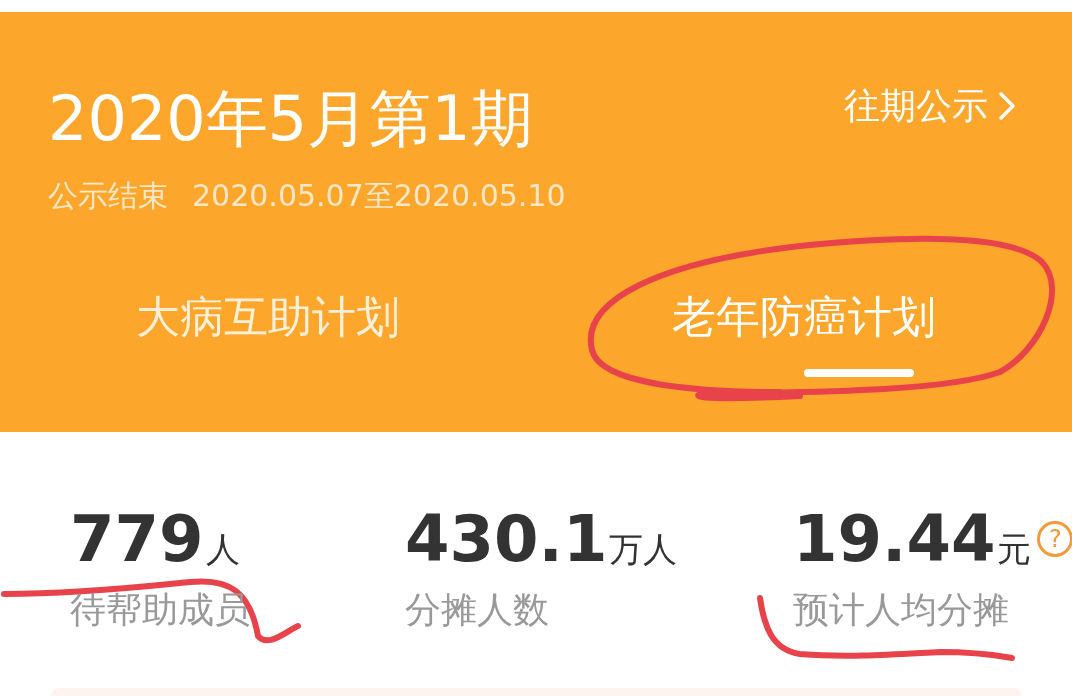 The width and height of the screenshot is (1072, 696). Describe the element at coordinates (291, 119) in the screenshot. I see `period-title: 2020年5月第1期` at that location.